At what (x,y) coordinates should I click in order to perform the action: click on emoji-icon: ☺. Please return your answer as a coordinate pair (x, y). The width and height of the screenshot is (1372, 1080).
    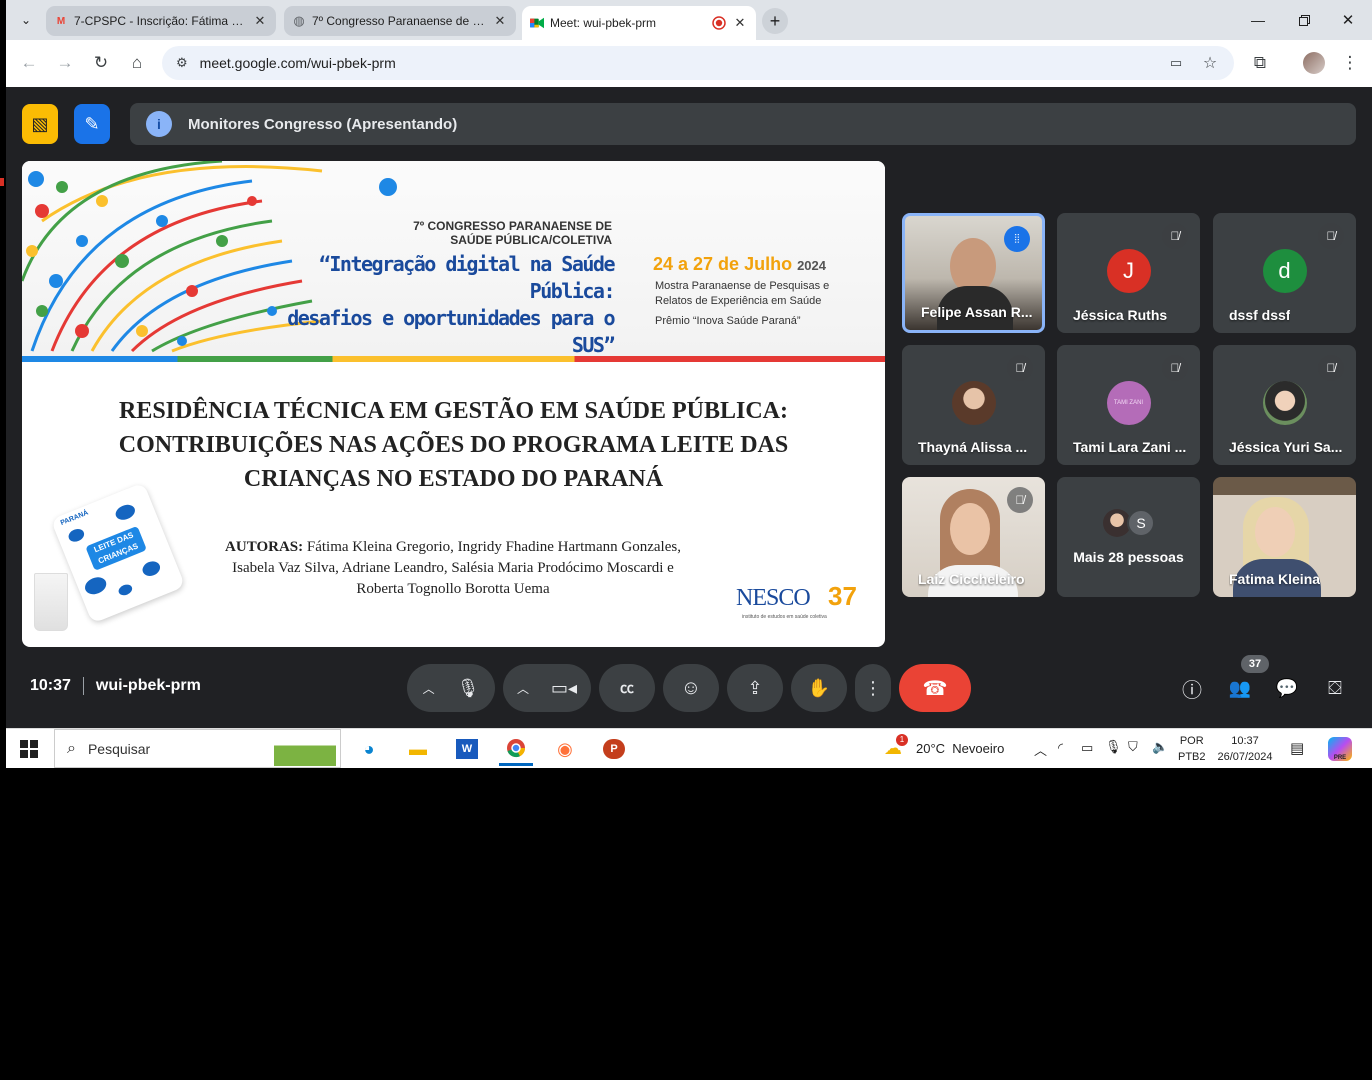
    Looking at the image, I should click on (691, 687).